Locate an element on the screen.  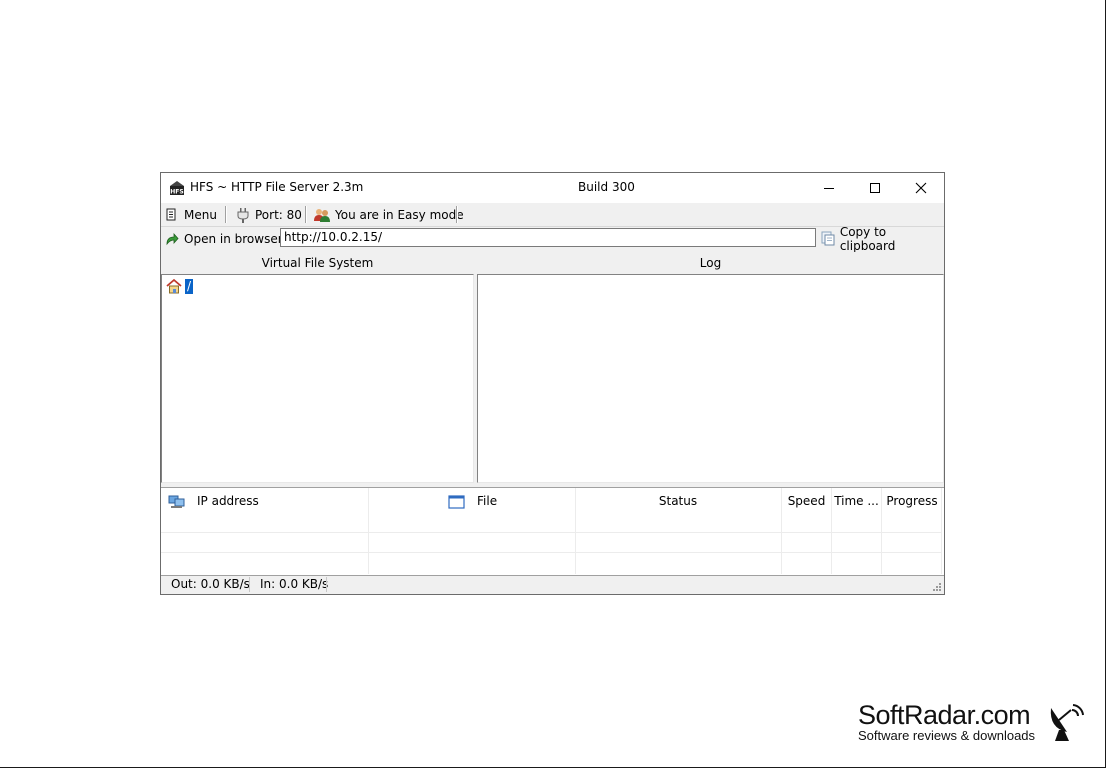
users-icon is located at coordinates (322, 215).